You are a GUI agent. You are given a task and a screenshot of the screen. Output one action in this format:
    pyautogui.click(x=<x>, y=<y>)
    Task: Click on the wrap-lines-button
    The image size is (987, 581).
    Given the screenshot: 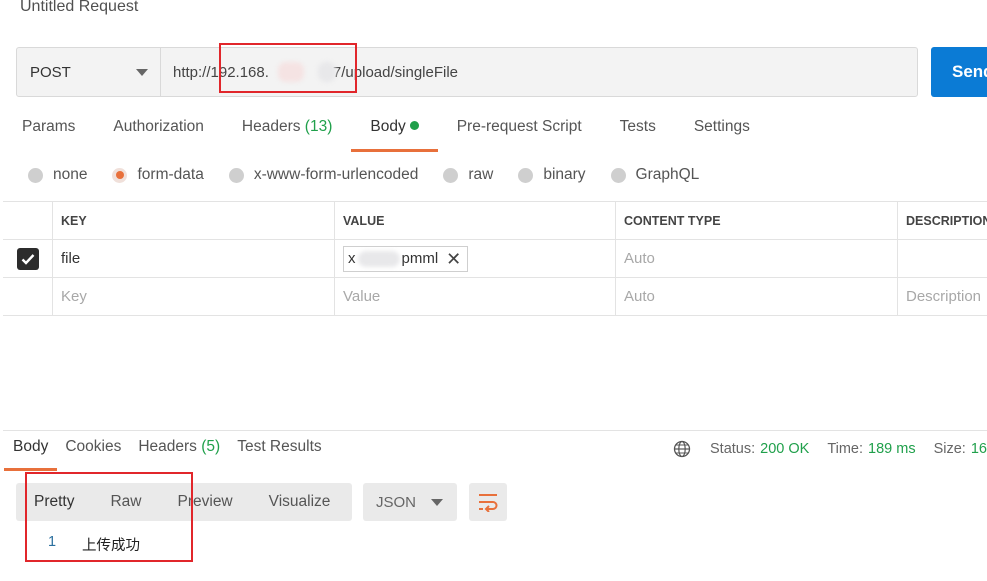 What is the action you would take?
    pyautogui.click(x=488, y=502)
    